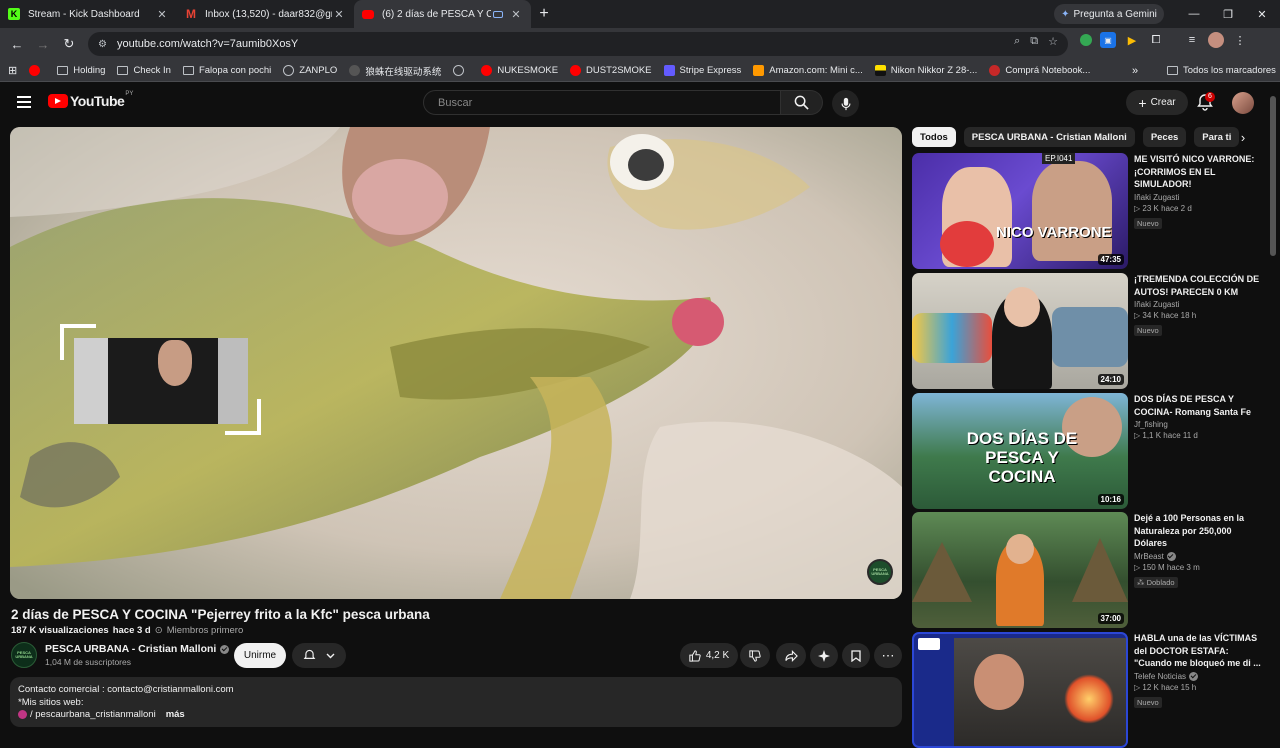 The width and height of the screenshot is (1280, 748). What do you see at coordinates (461, 70) in the screenshot?
I see `bookmark-globe` at bounding box center [461, 70].